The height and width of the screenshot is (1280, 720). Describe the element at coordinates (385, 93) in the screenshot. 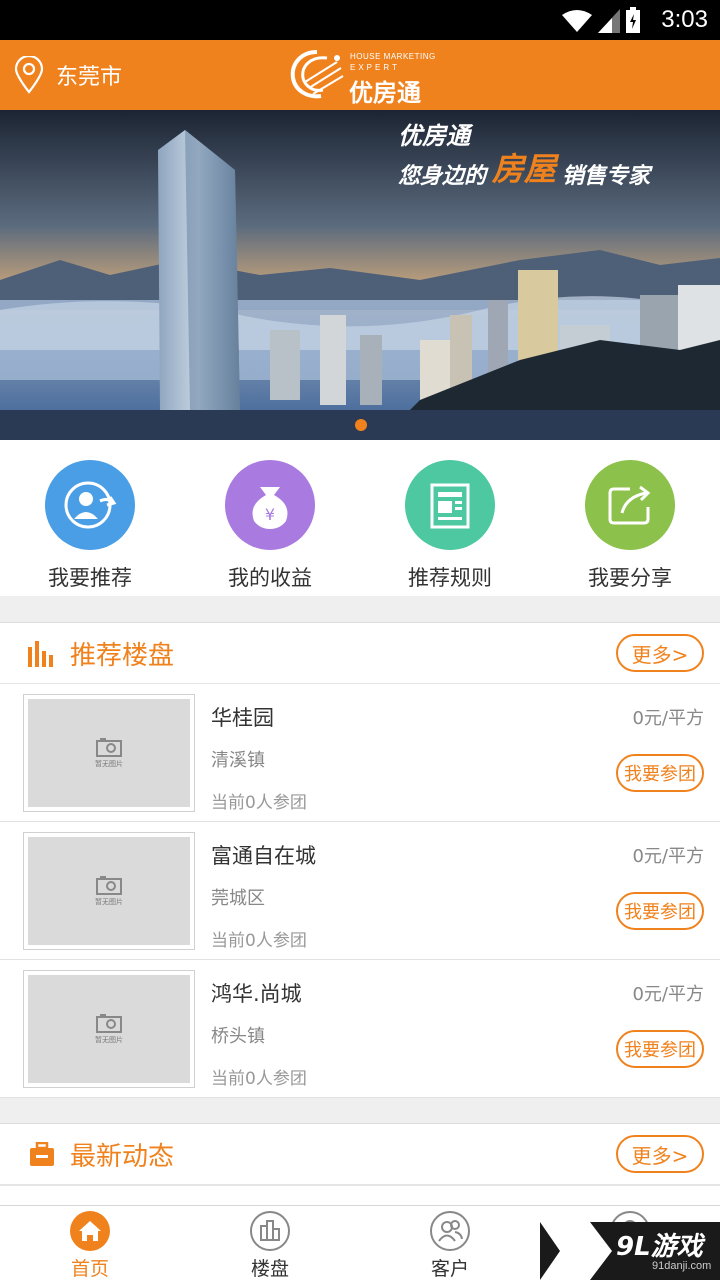

I see `logo-chinese-name: 优房通` at that location.